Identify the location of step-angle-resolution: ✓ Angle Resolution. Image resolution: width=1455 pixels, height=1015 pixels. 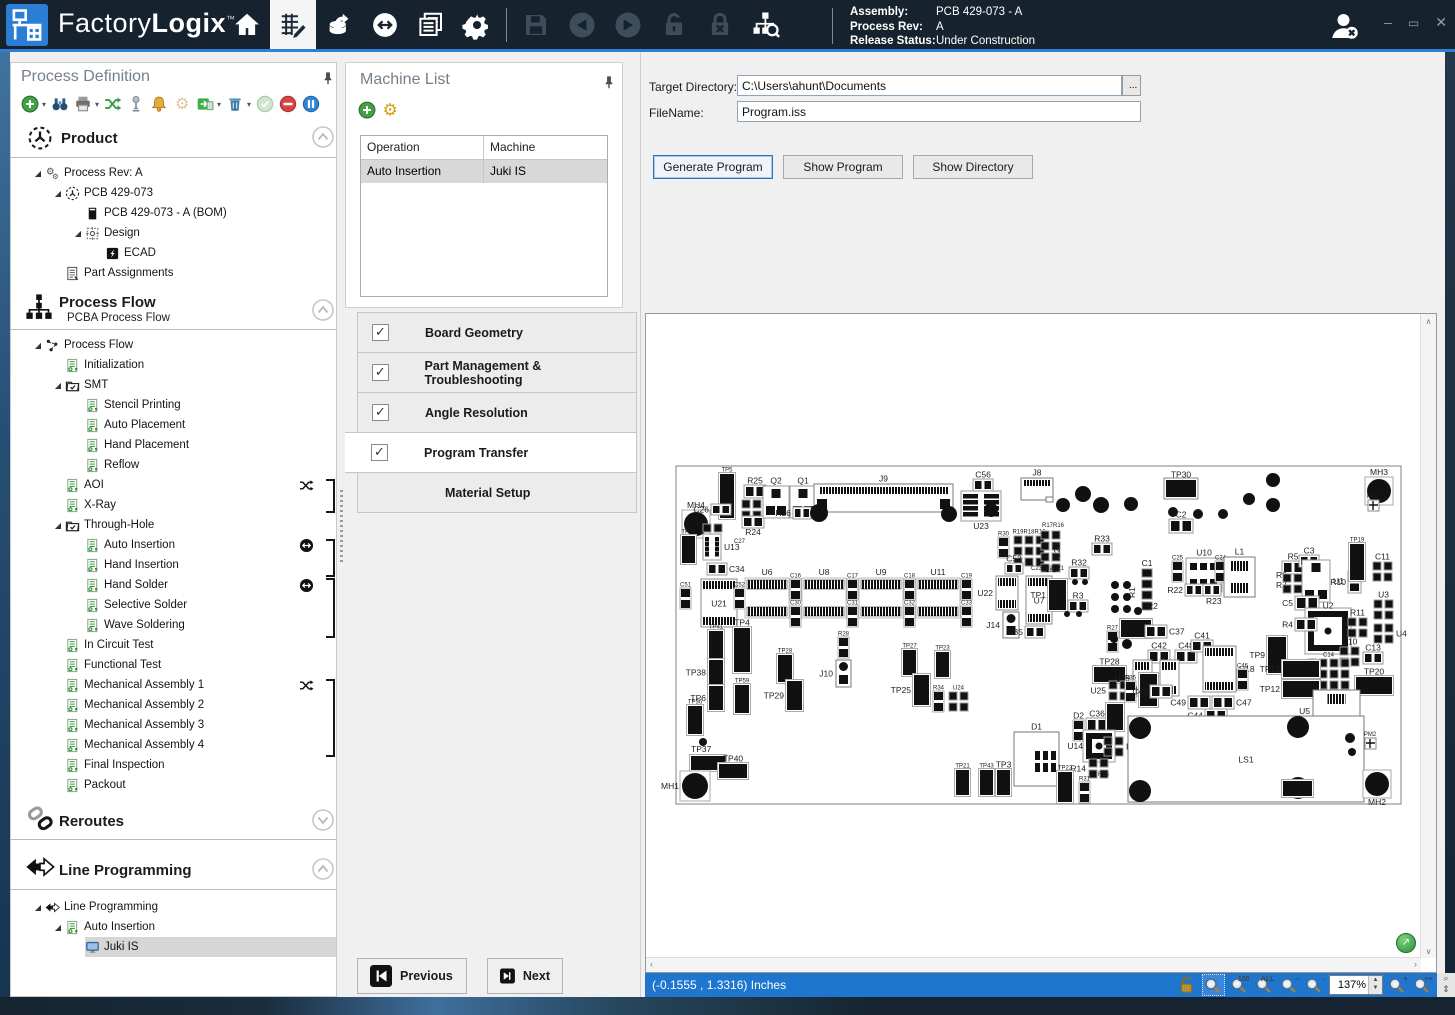
(497, 412).